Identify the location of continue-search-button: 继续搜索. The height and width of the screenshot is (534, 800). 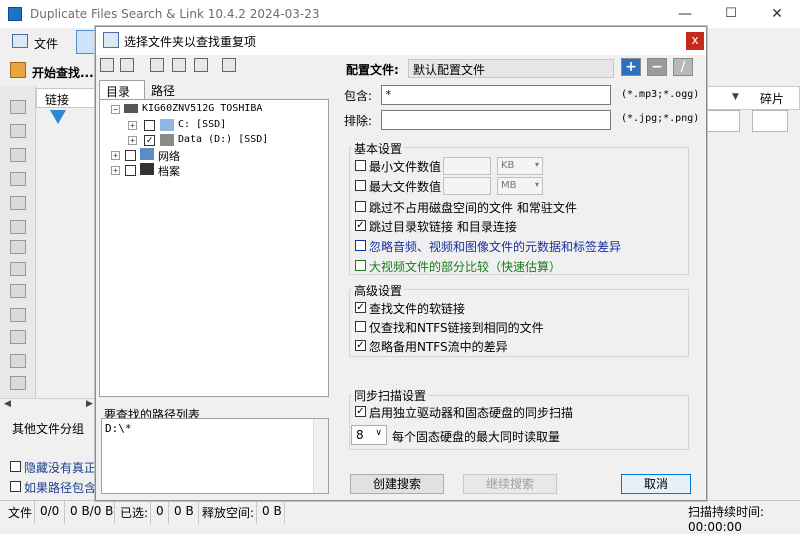
(510, 484).